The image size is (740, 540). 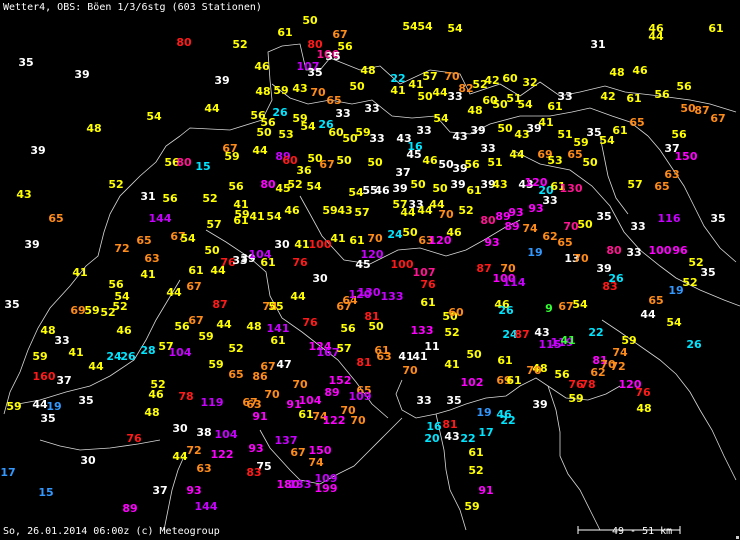 What do you see at coordinates (219, 304) in the screenshot?
I see `station-value: 87` at bounding box center [219, 304].